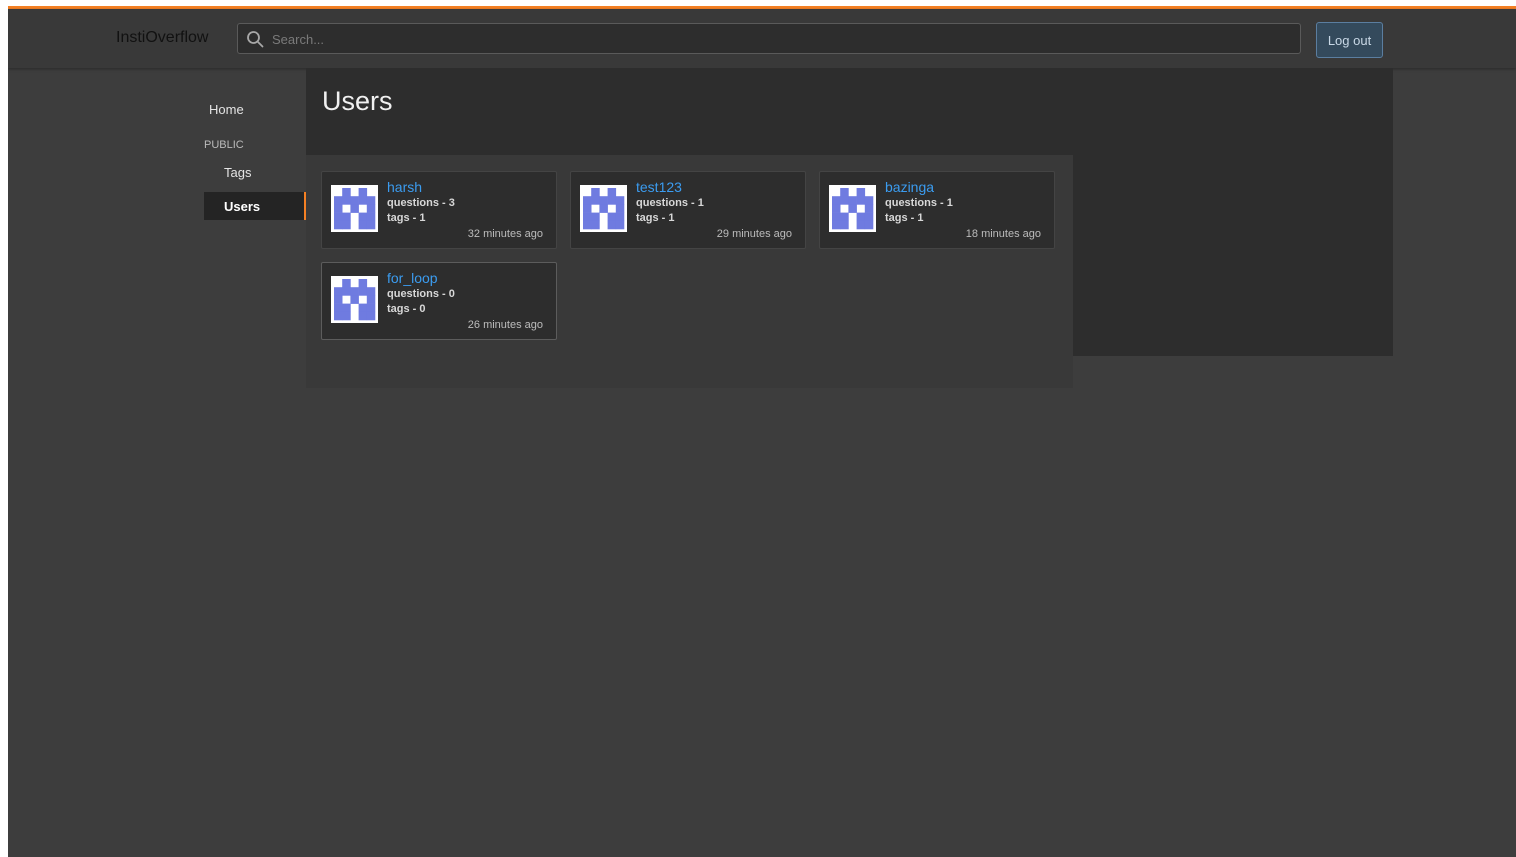 This screenshot has width=1516, height=857. I want to click on user-name-link: test123, so click(659, 187).